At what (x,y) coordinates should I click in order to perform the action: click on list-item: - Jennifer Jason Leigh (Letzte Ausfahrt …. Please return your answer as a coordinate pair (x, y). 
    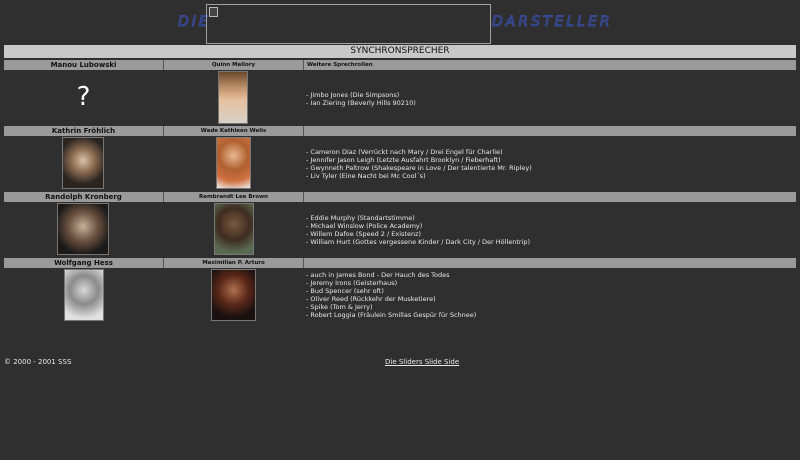
    Looking at the image, I should click on (403, 160).